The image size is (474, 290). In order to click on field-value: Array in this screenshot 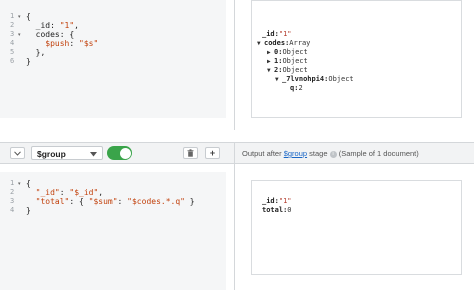, I will do `click(300, 43)`.